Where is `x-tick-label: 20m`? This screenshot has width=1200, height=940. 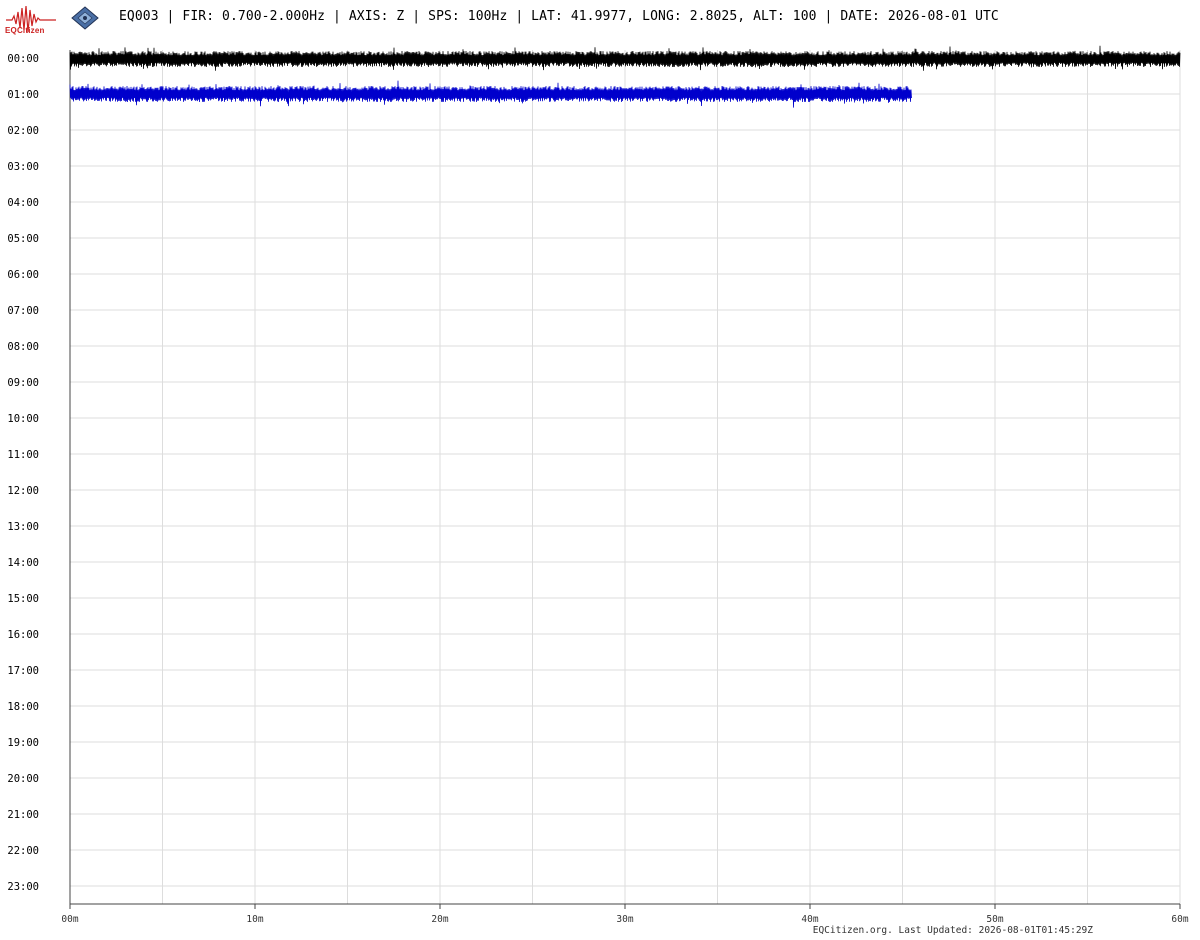
x-tick-label: 20m is located at coordinates (439, 919).